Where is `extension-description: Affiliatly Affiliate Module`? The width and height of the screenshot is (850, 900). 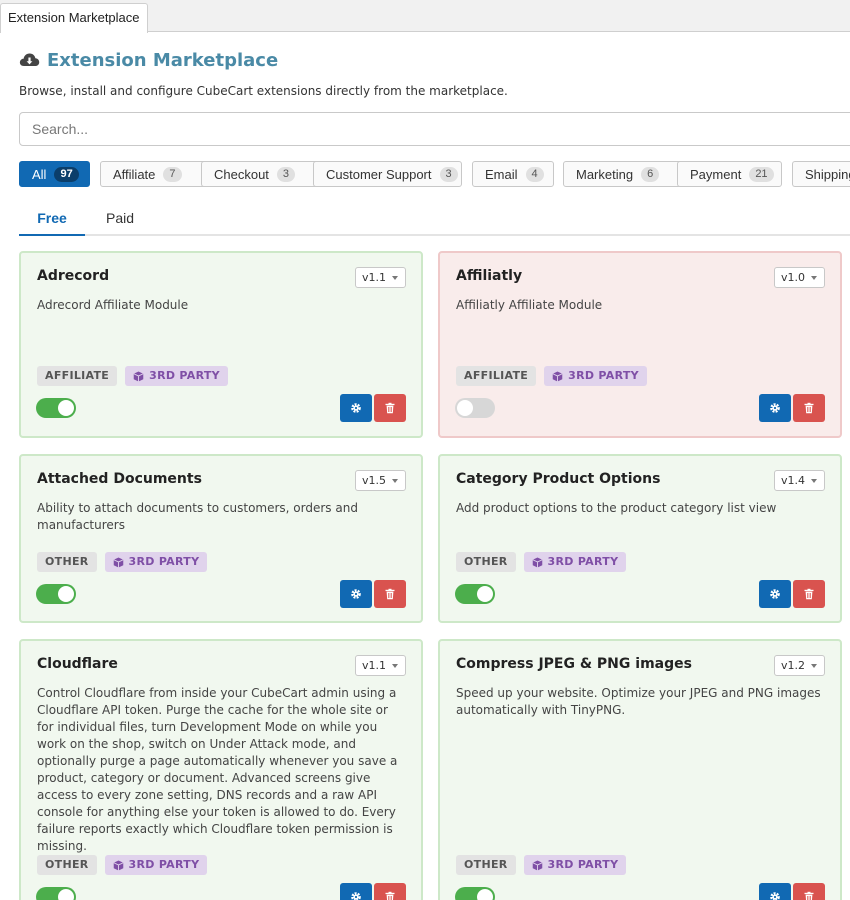 extension-description: Affiliatly Affiliate Module is located at coordinates (529, 305).